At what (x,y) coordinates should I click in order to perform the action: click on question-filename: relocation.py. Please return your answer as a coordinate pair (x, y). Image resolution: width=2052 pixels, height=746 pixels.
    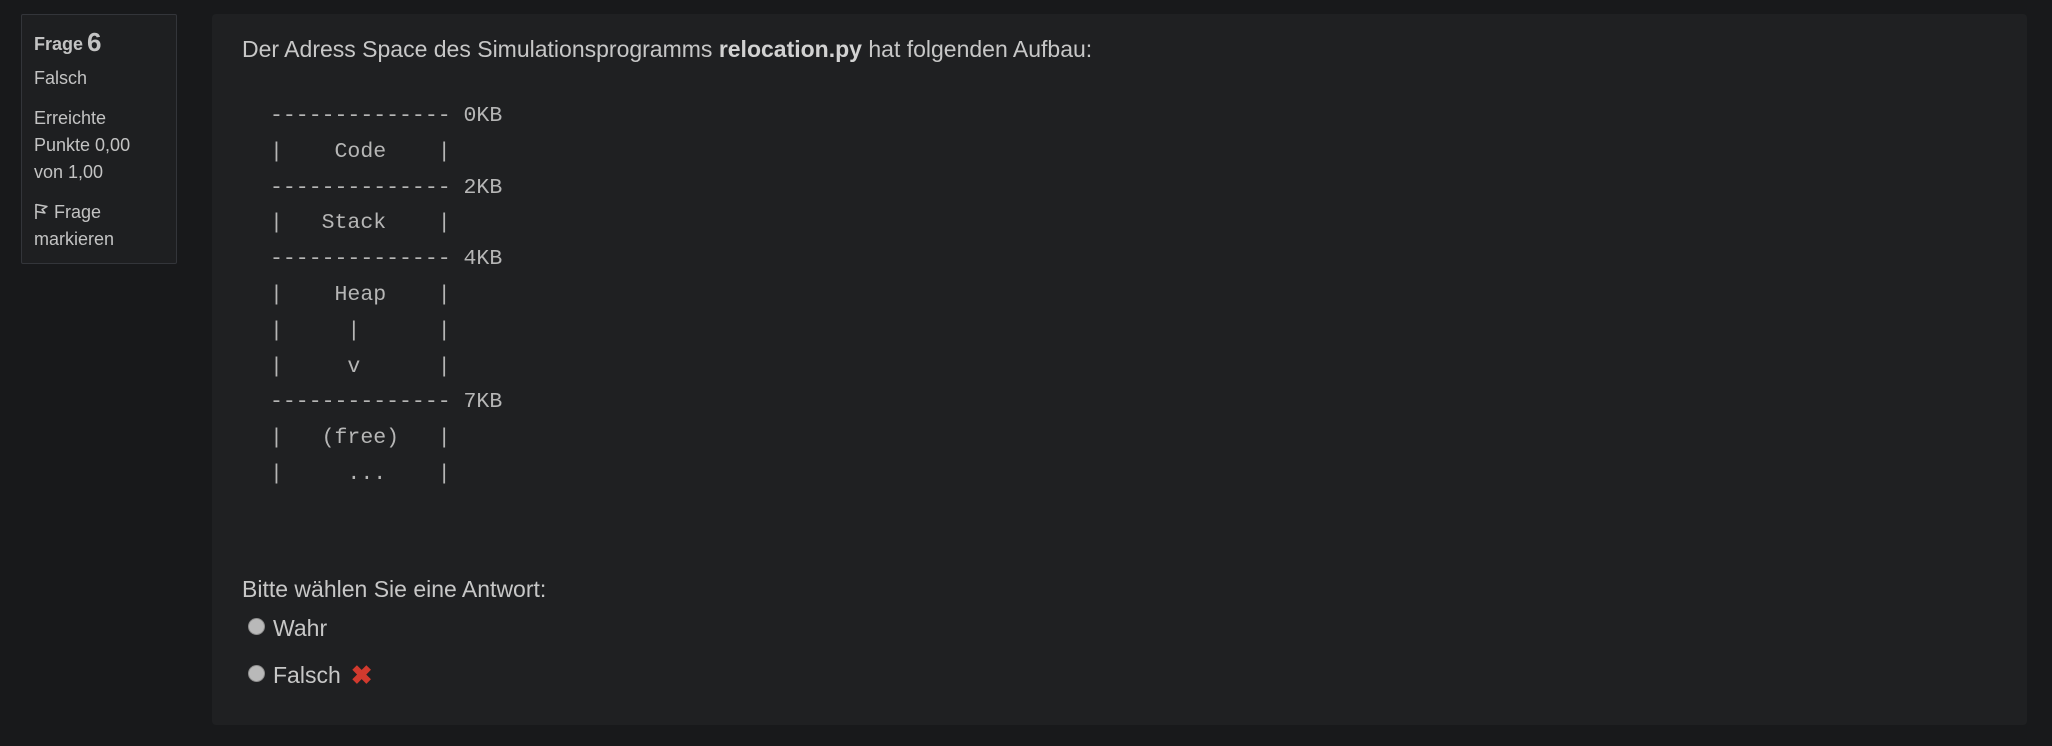
    Looking at the image, I should click on (790, 49).